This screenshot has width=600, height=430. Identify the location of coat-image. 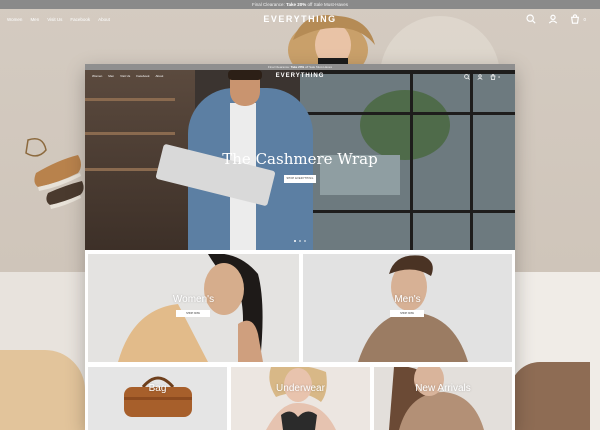
(42, 390).